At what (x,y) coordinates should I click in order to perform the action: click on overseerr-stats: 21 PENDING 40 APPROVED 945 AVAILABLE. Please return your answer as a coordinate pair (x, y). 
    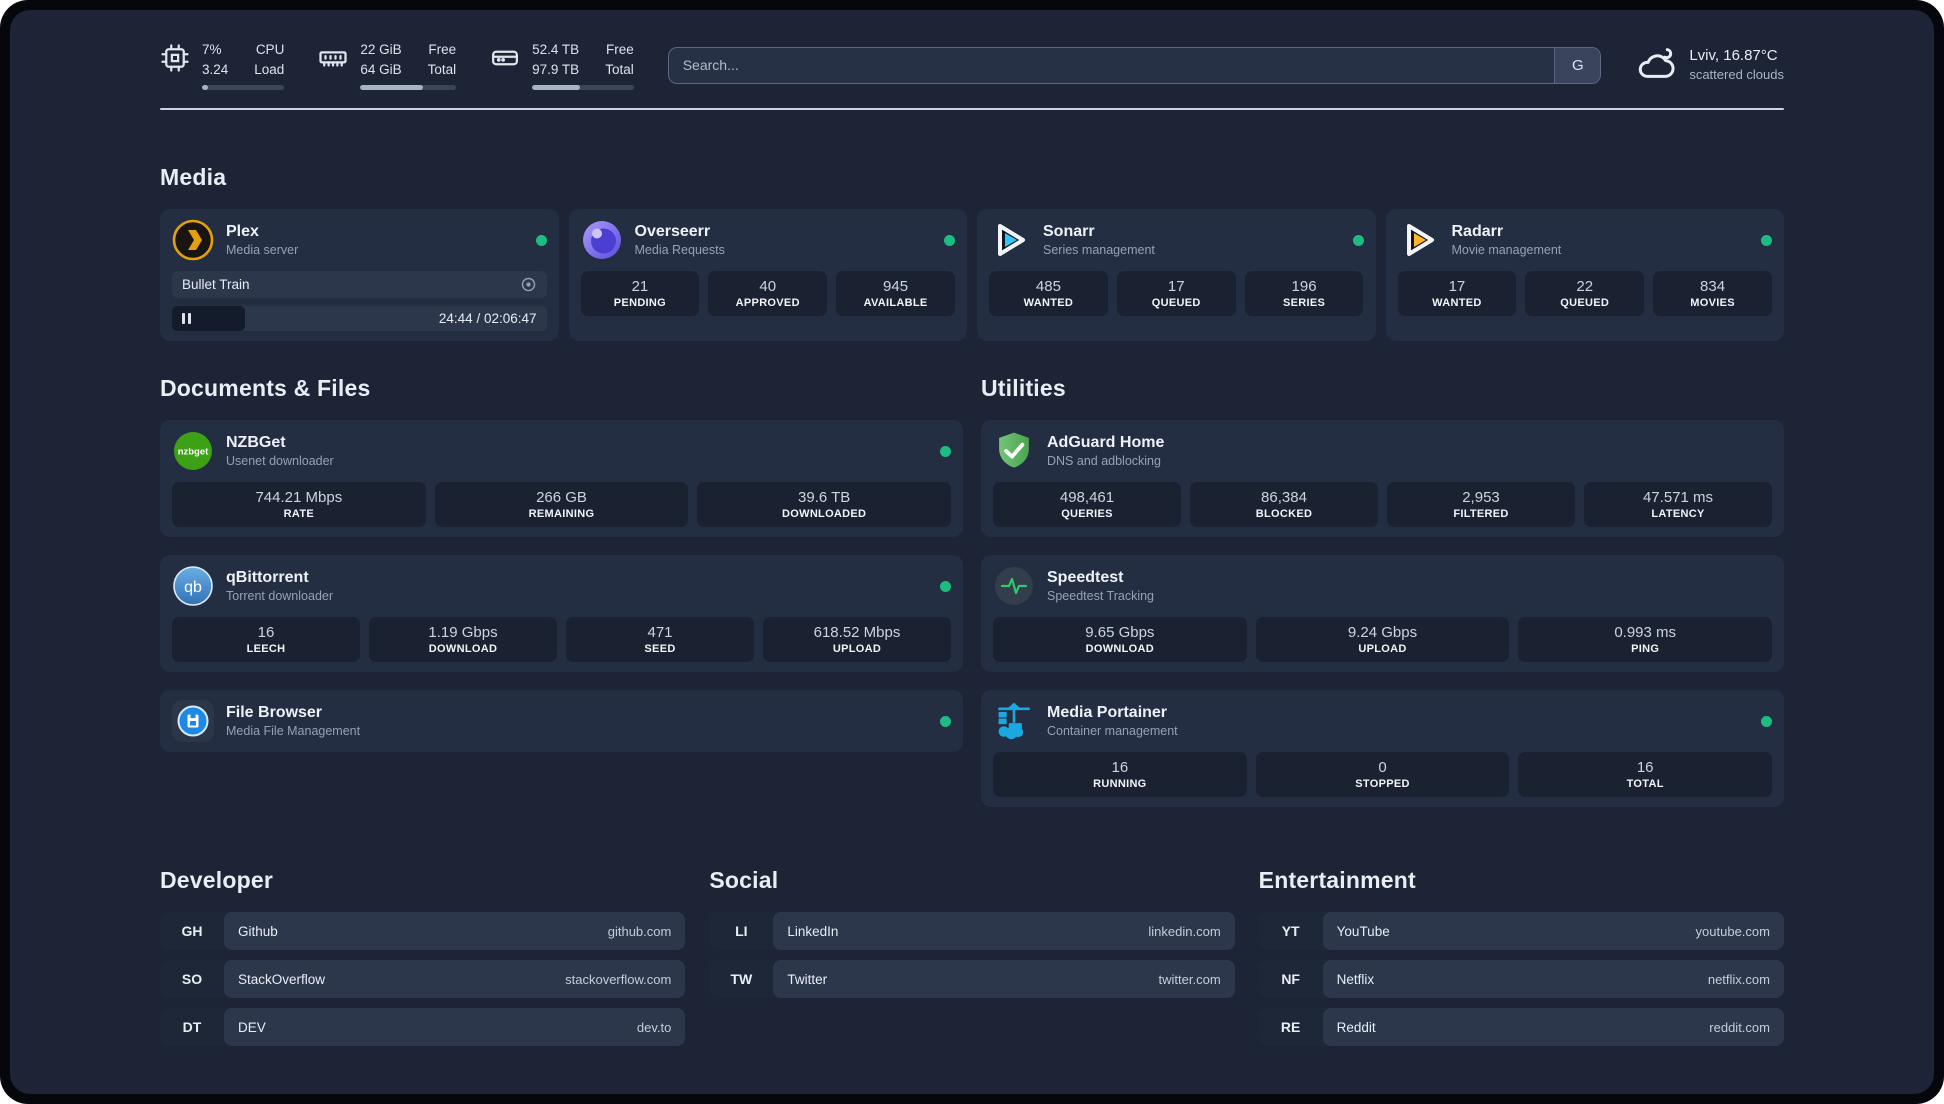
    Looking at the image, I should click on (768, 294).